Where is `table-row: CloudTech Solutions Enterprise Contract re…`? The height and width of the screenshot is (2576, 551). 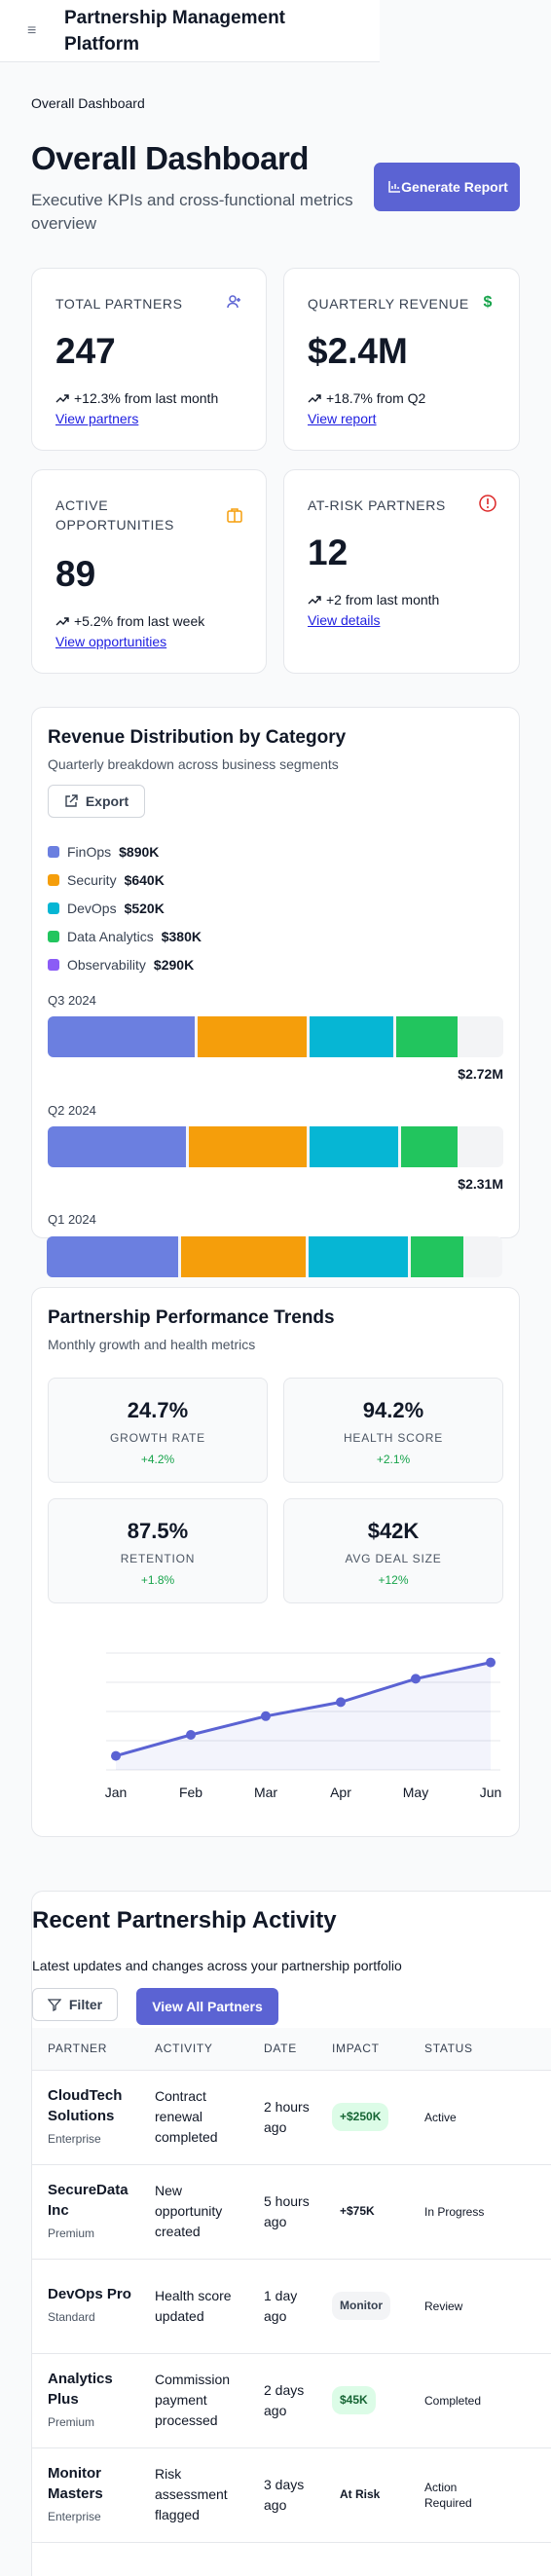
table-row: CloudTech Solutions Enterprise Contract re… is located at coordinates (291, 2117).